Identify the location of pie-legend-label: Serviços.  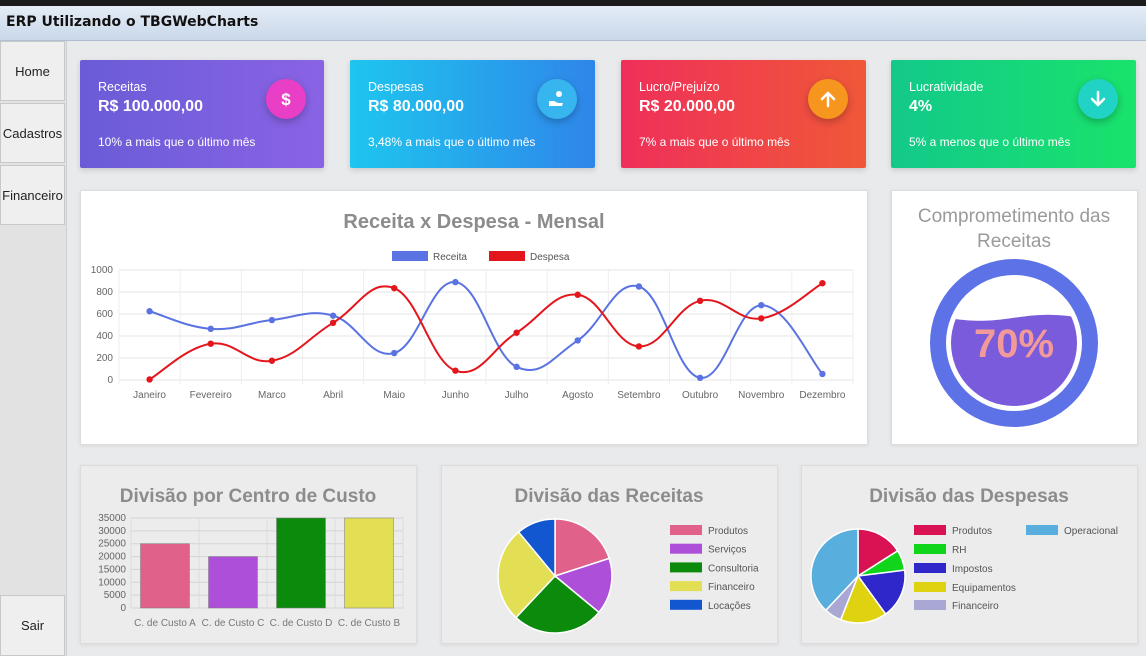
(727, 550).